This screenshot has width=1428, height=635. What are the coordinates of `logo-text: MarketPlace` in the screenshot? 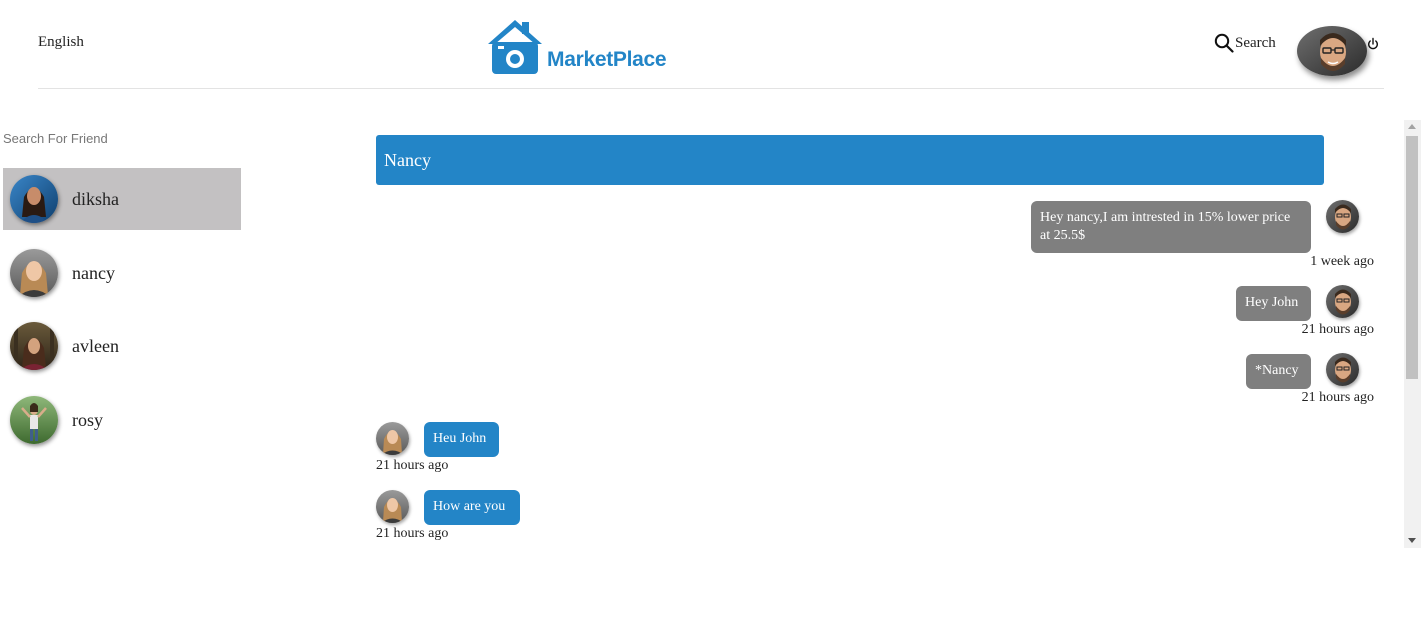 It's located at (607, 59).